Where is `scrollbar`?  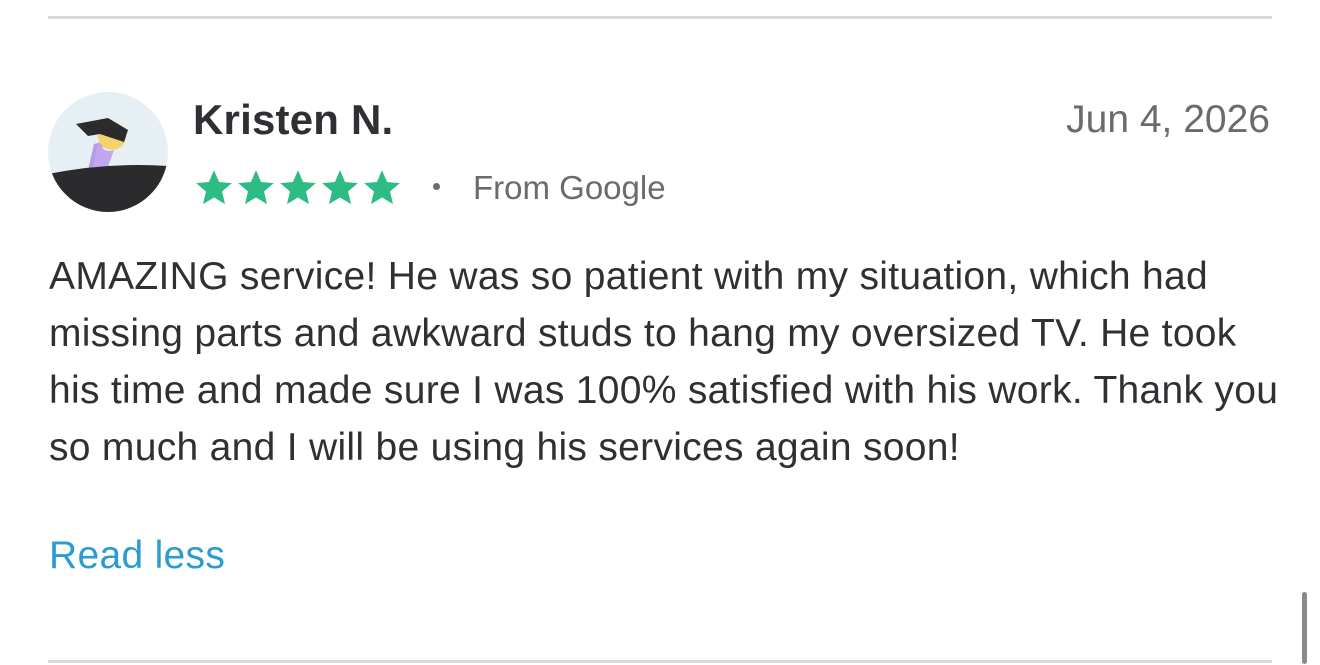 scrollbar is located at coordinates (1304, 628).